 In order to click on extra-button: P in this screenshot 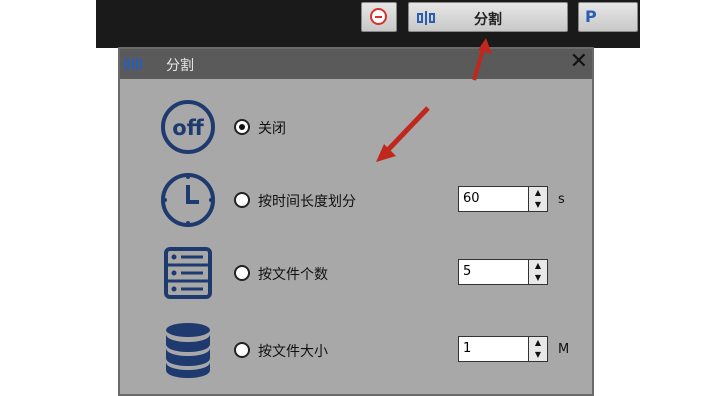, I will do `click(608, 17)`.